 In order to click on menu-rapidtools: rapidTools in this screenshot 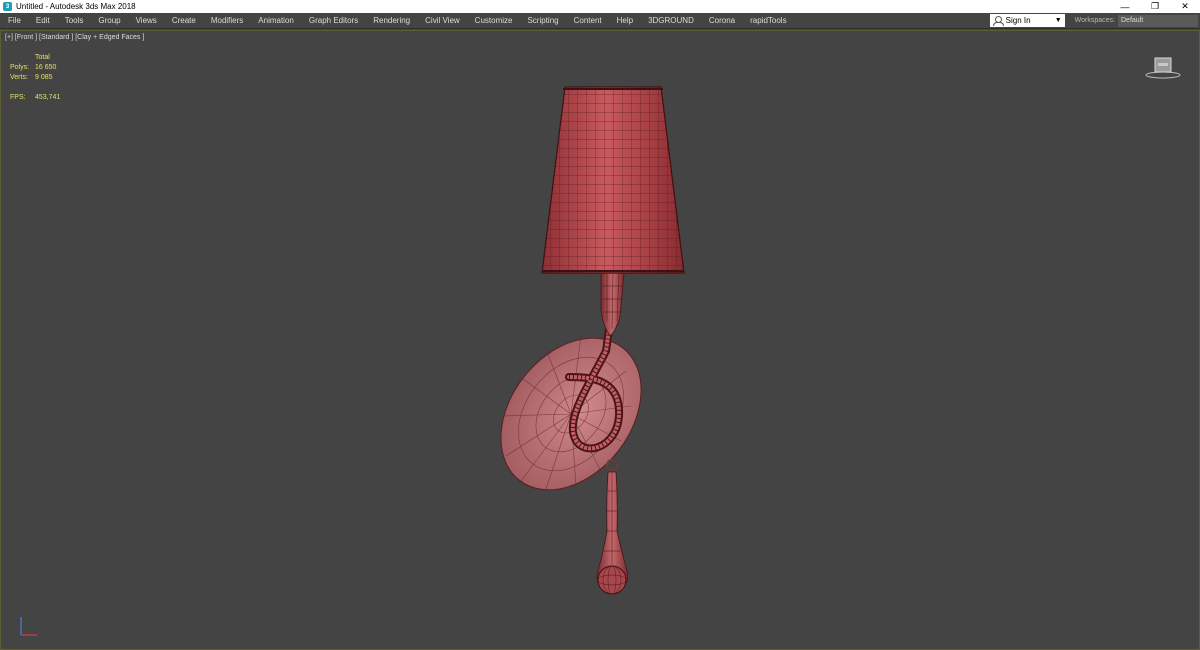, I will do `click(767, 21)`.